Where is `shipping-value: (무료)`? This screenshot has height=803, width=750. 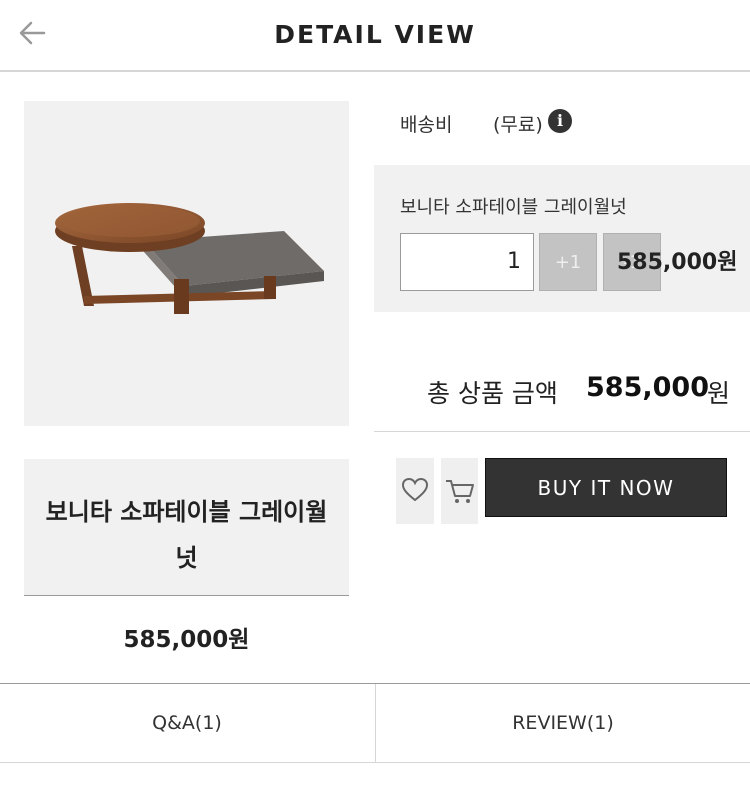
shipping-value: (무료) is located at coordinates (518, 125).